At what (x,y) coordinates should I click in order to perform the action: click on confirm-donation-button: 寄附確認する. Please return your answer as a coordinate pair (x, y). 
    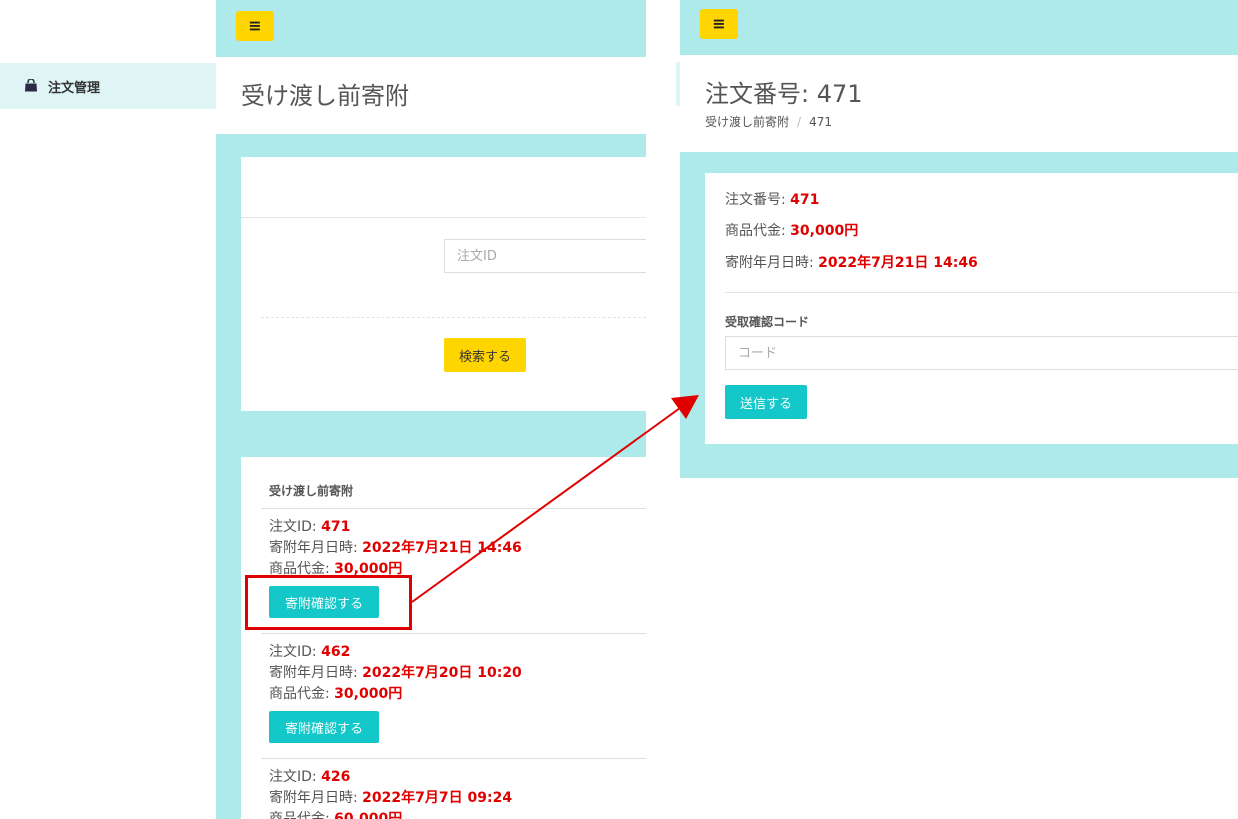
    Looking at the image, I should click on (324, 727).